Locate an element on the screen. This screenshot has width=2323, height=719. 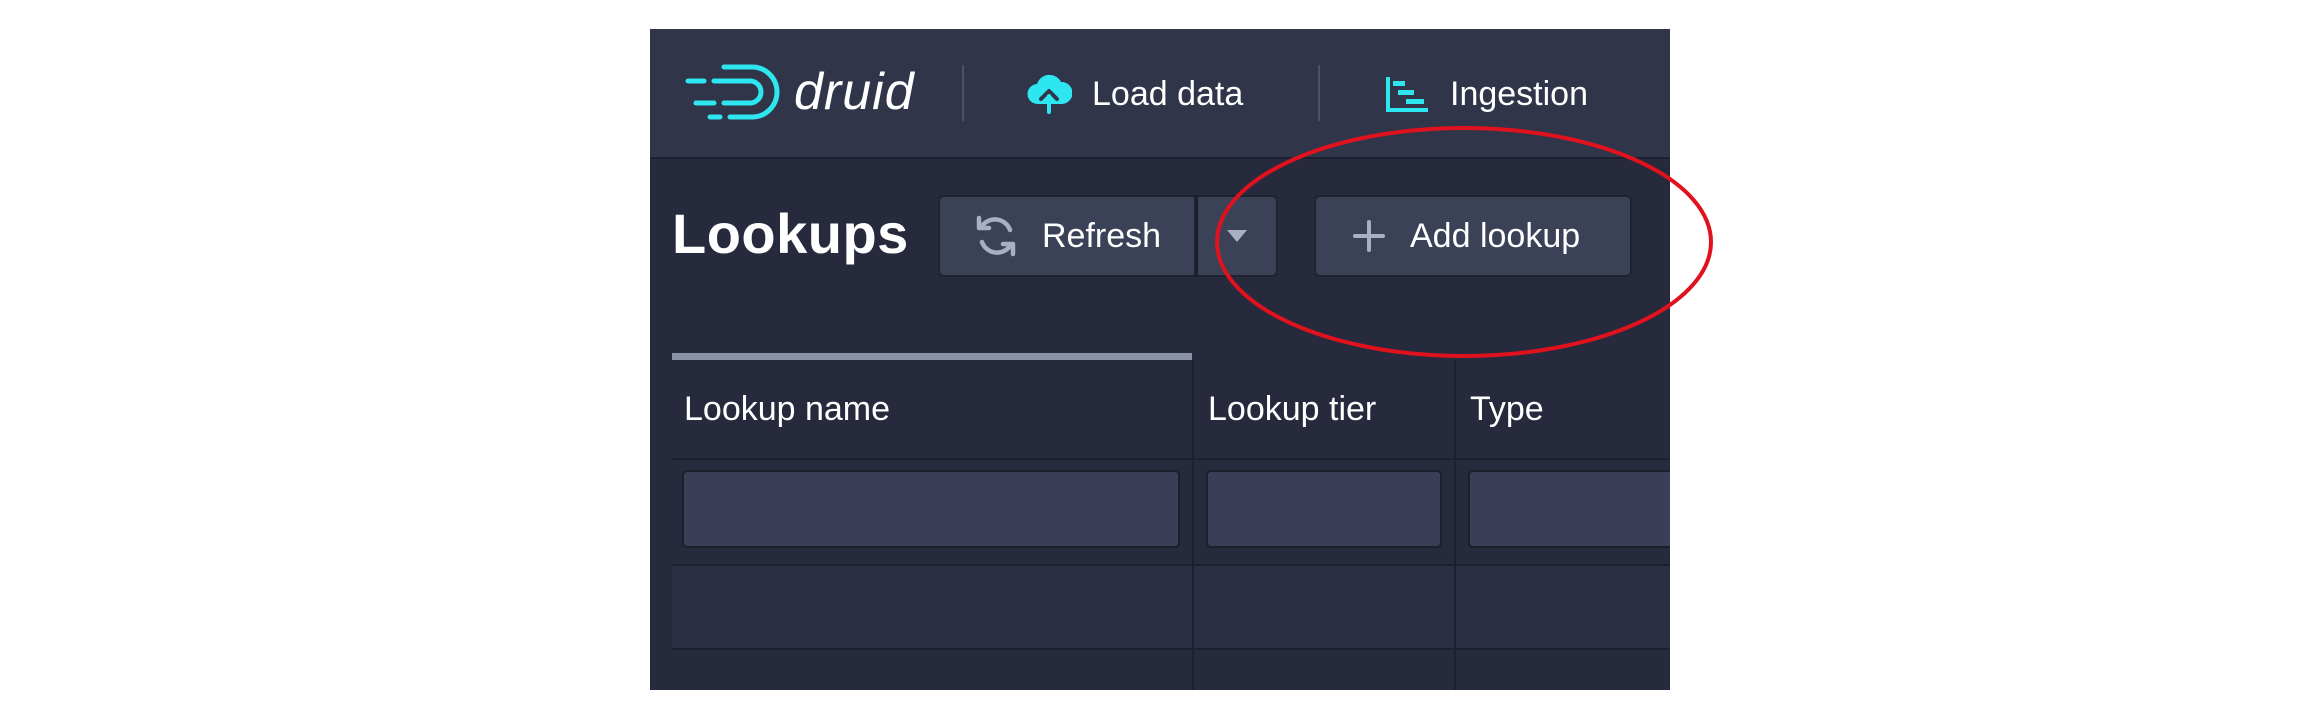
refresh-options-button is located at coordinates (1237, 236).